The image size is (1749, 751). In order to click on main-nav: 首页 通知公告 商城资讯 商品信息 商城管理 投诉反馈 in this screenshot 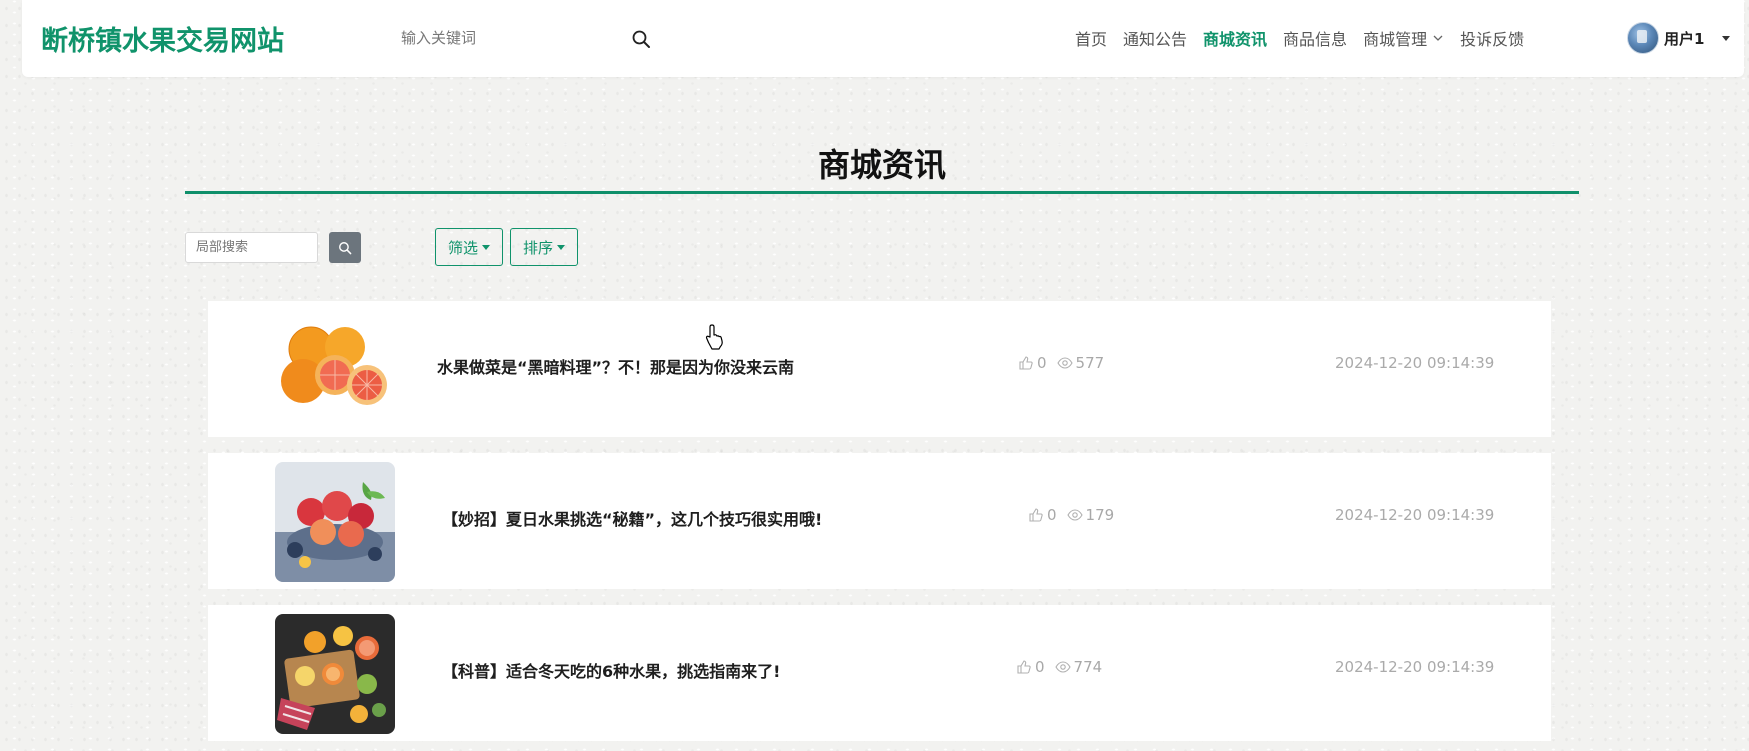, I will do `click(1307, 38)`.